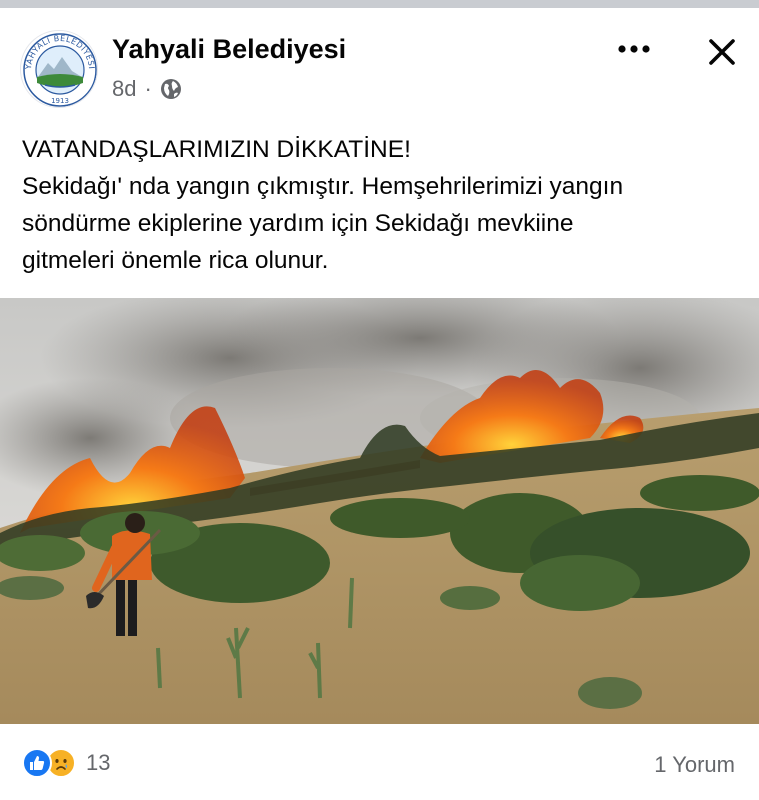  I want to click on close-icon, so click(722, 52).